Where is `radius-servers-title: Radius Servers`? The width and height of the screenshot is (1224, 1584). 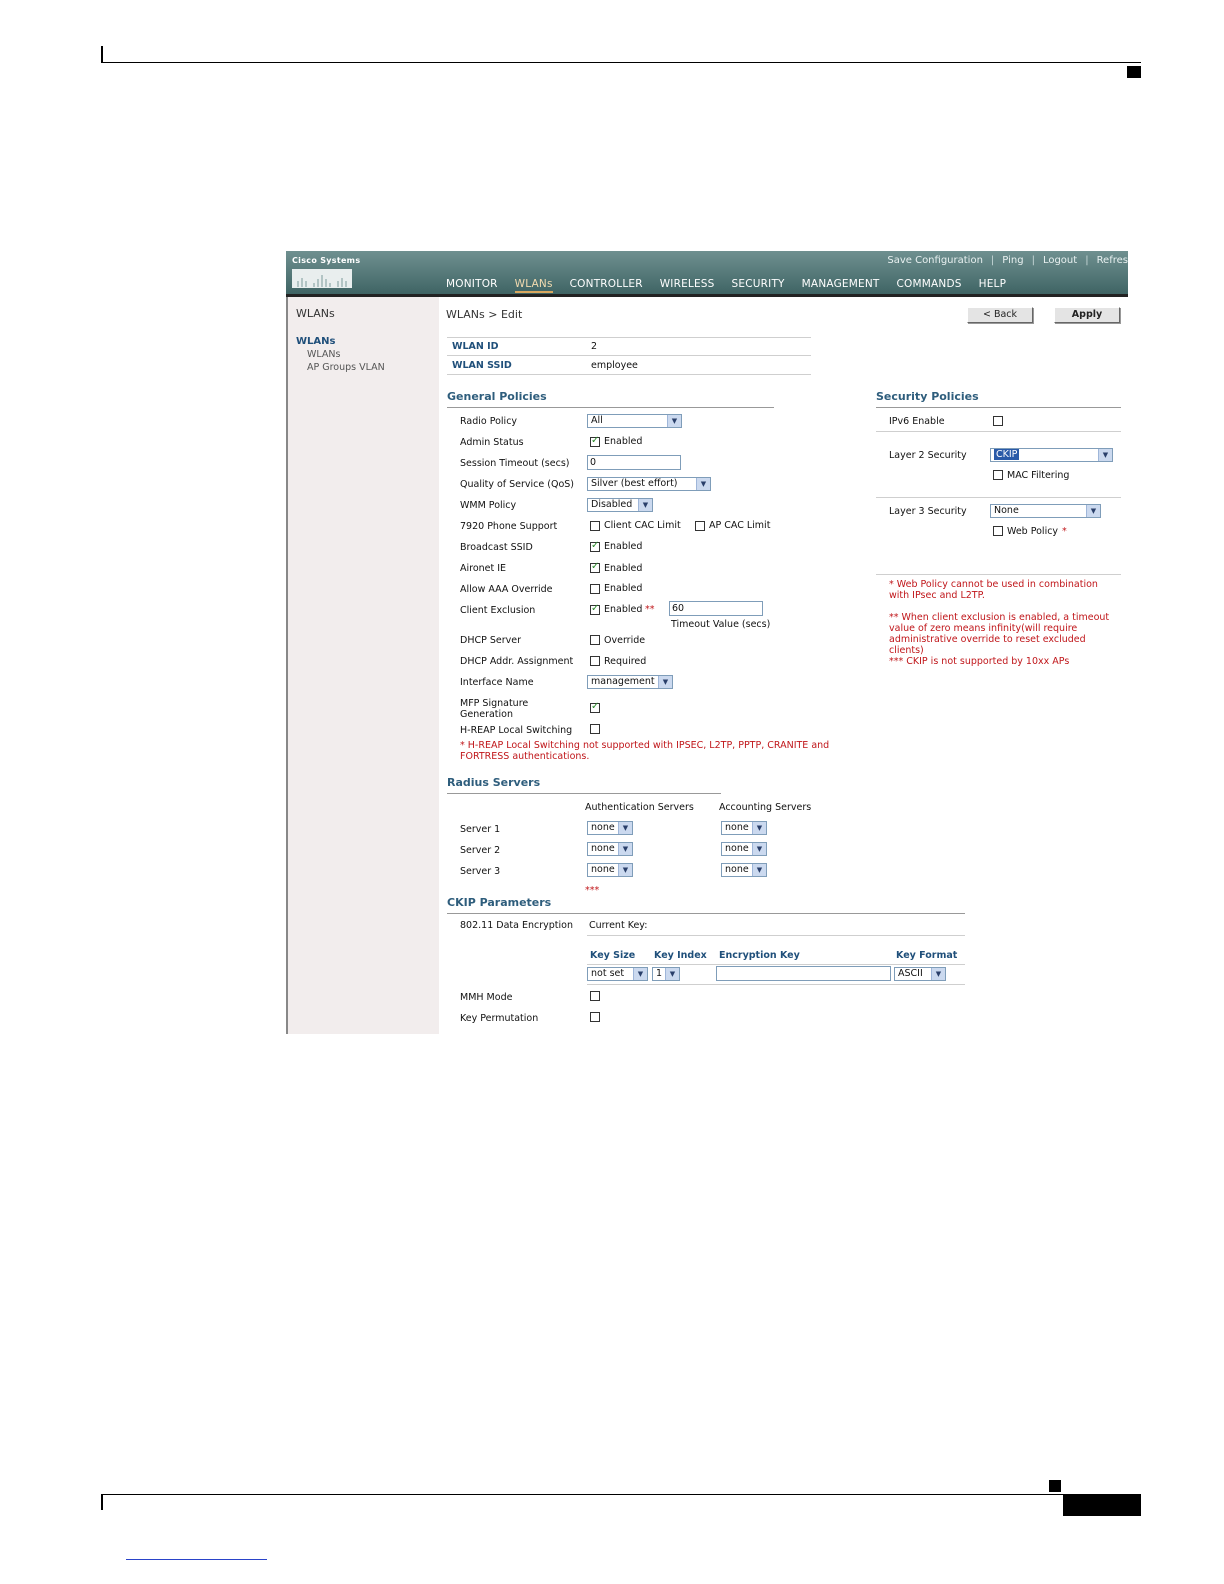
radius-servers-title: Radius Servers is located at coordinates (494, 782).